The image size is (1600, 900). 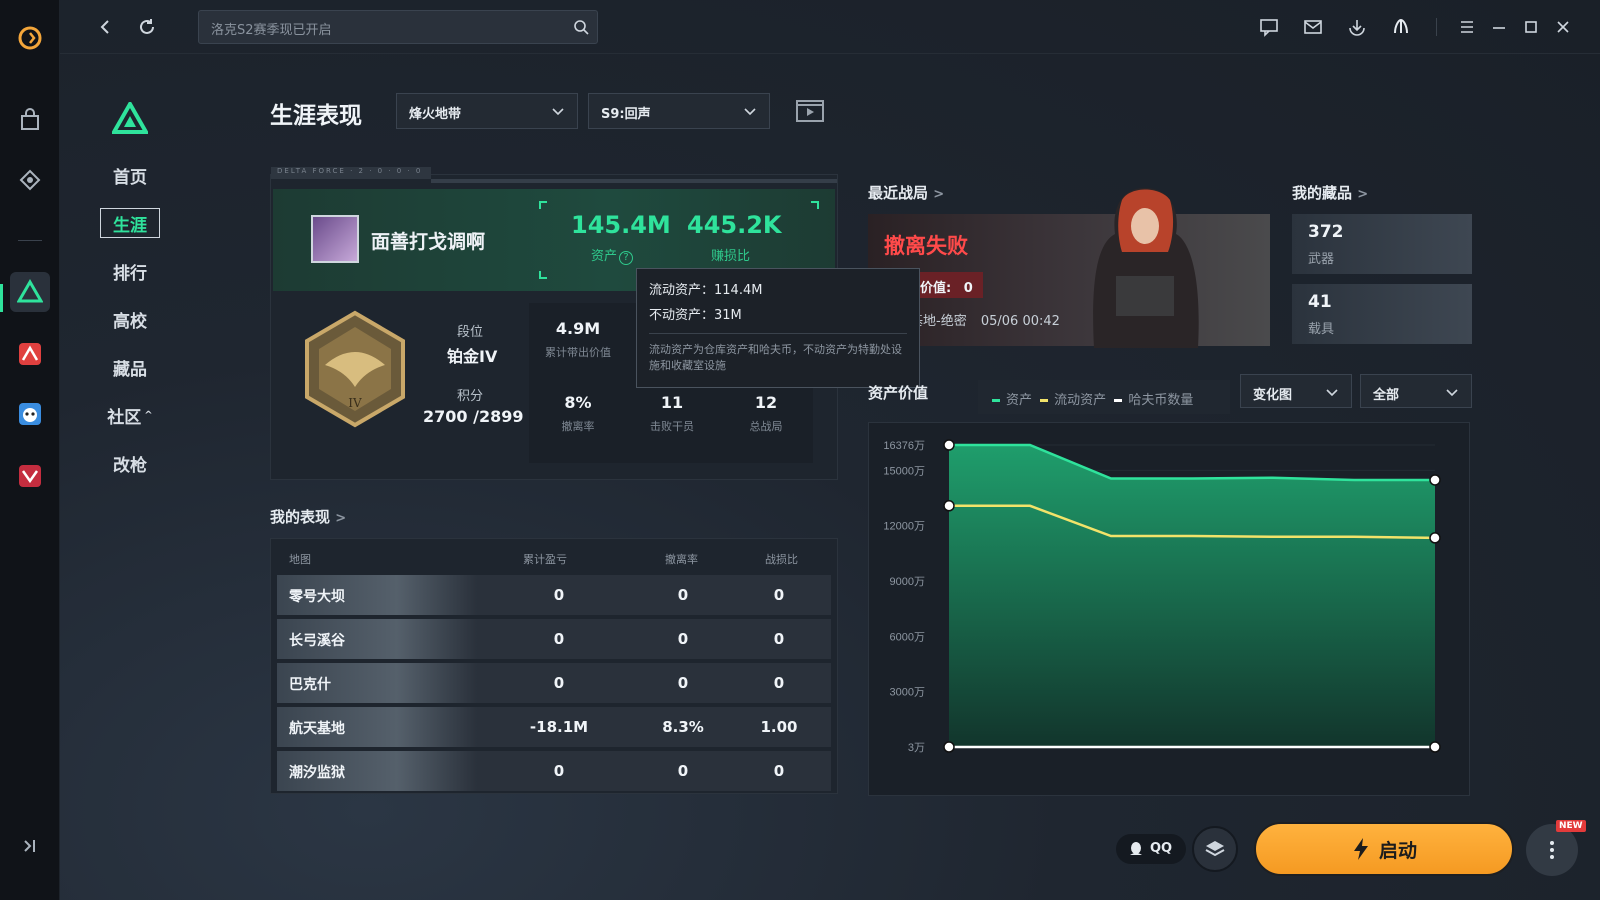 I want to click on mode-select-value: 烽火地带, so click(x=435, y=114).